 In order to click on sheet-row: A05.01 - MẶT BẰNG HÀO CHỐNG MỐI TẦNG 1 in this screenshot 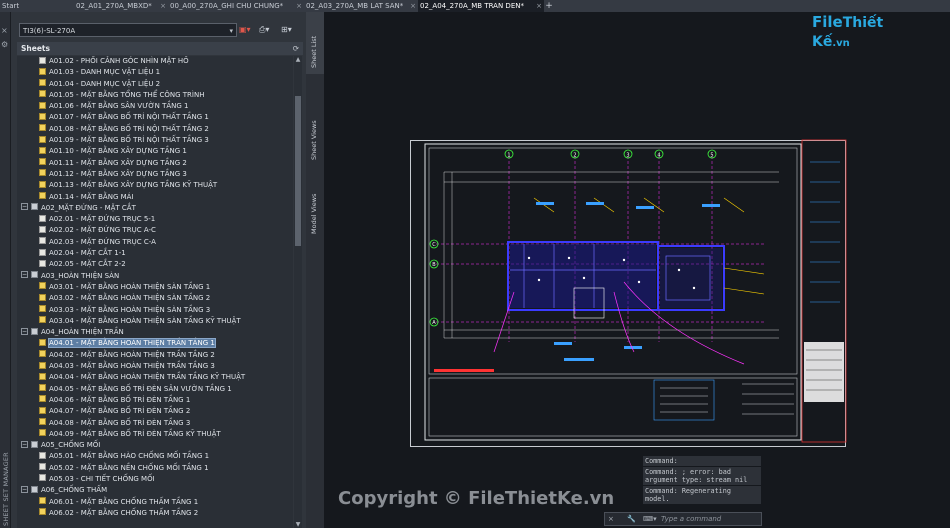, I will do `click(155, 456)`.